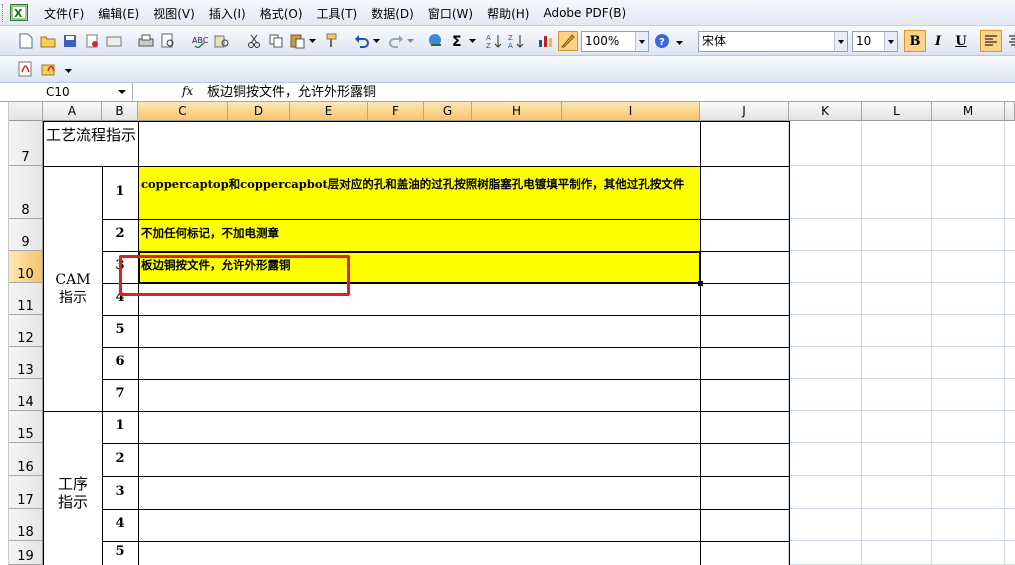  Describe the element at coordinates (436, 41) in the screenshot. I see `hyperlink-icon` at that location.